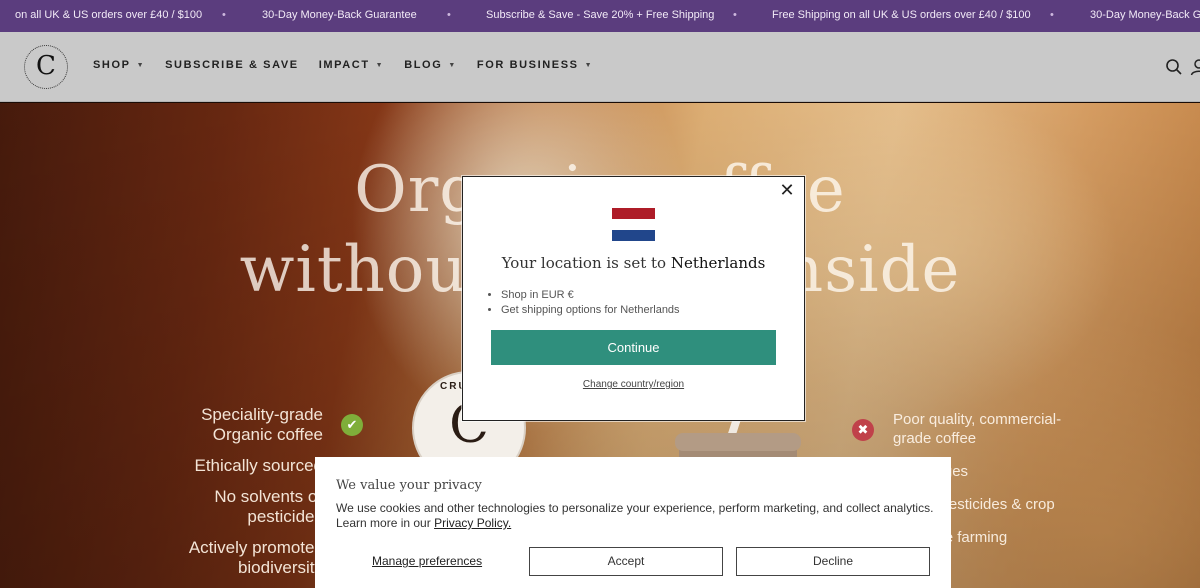 The image size is (1200, 588). Describe the element at coordinates (109, 15) in the screenshot. I see `announcement-message: on all UK & US orders over £40 / $100` at that location.